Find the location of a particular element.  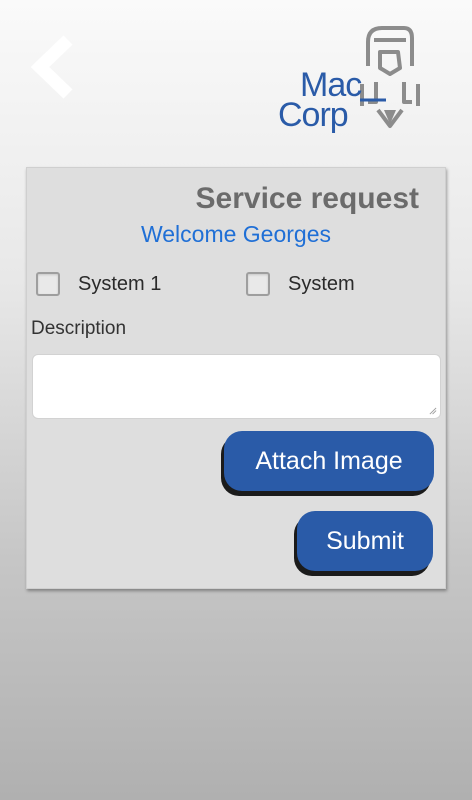

description-label: Description is located at coordinates (79, 328).